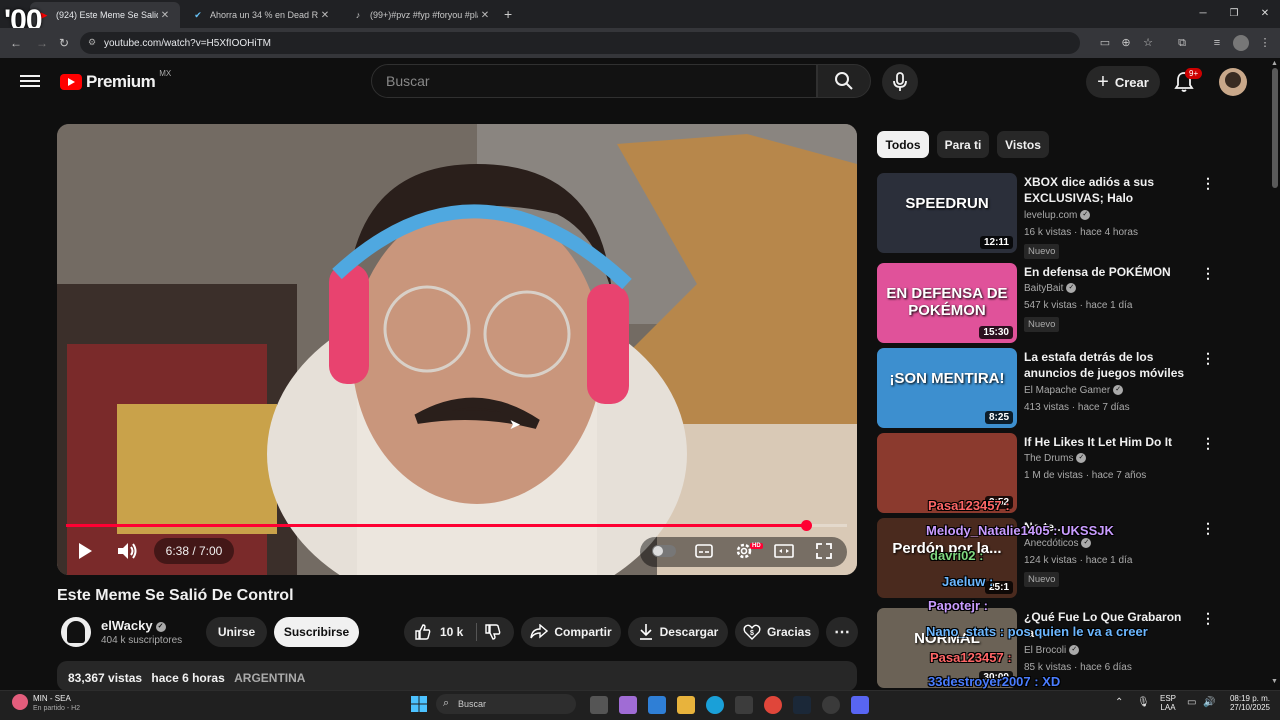  Describe the element at coordinates (236, 632) in the screenshot. I see `join-button: Unirse` at that location.